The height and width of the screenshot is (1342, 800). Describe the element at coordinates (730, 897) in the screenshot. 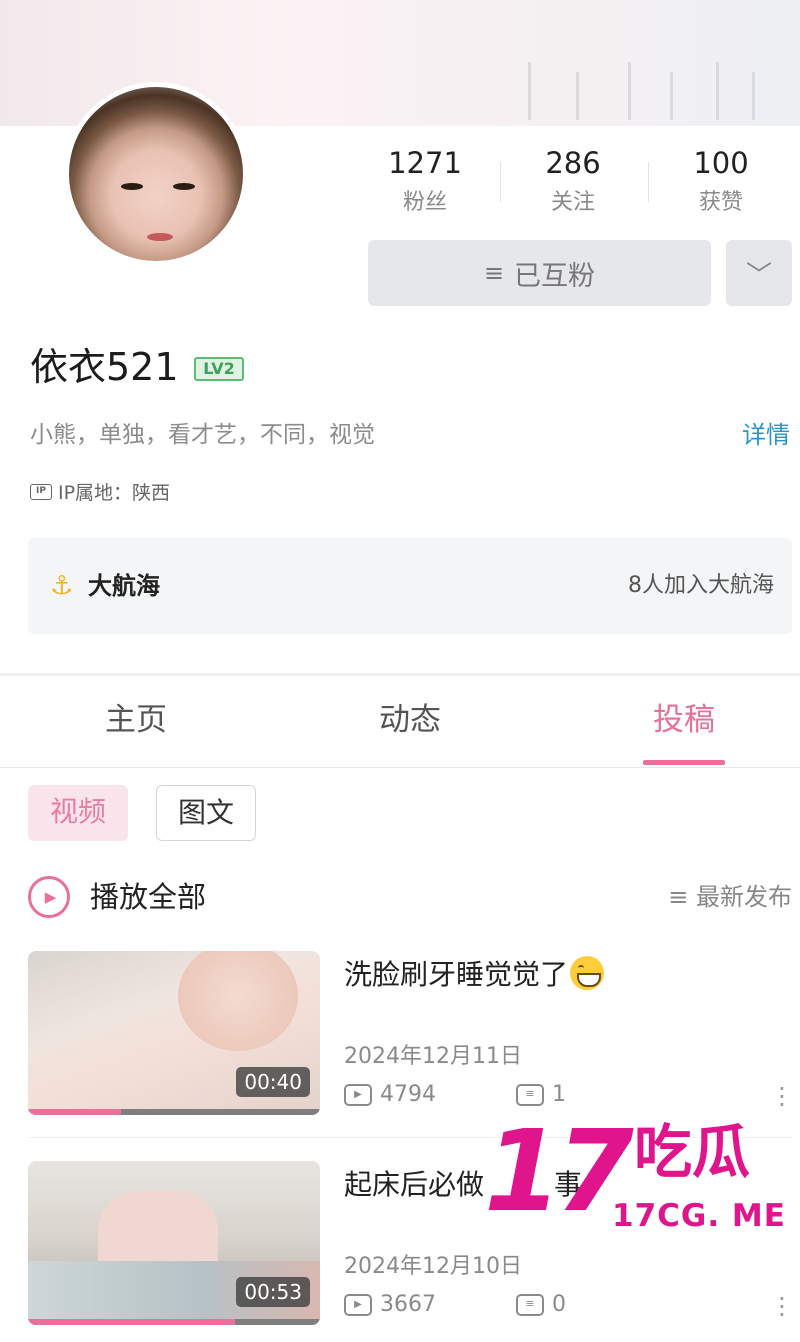

I see `sort-latest-button: ≡ 最新发布` at that location.